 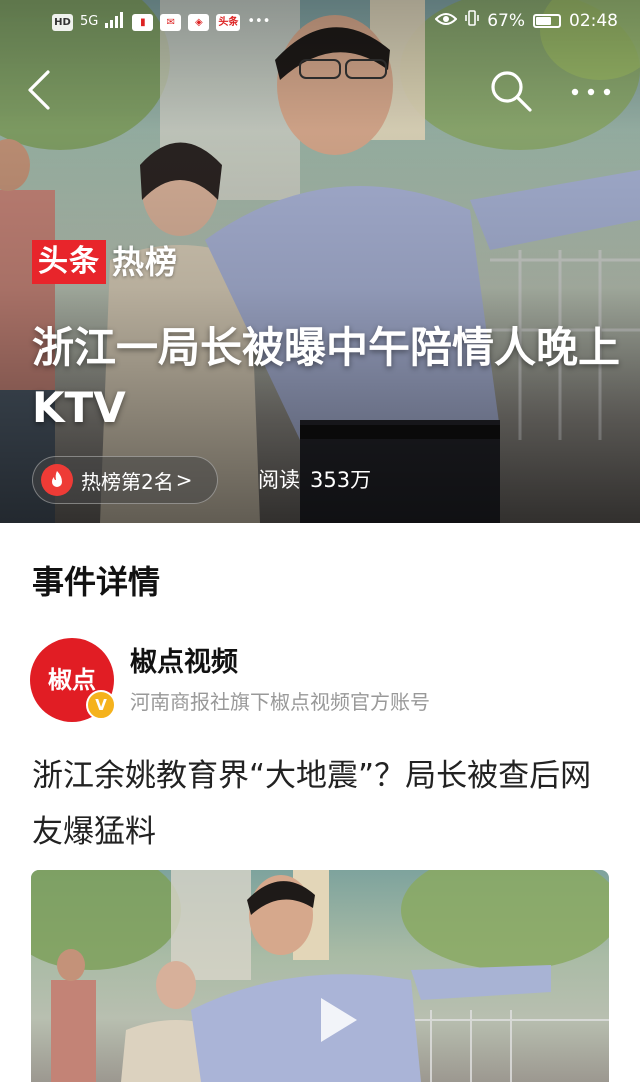 What do you see at coordinates (547, 20) in the screenshot?
I see `battery-icon` at bounding box center [547, 20].